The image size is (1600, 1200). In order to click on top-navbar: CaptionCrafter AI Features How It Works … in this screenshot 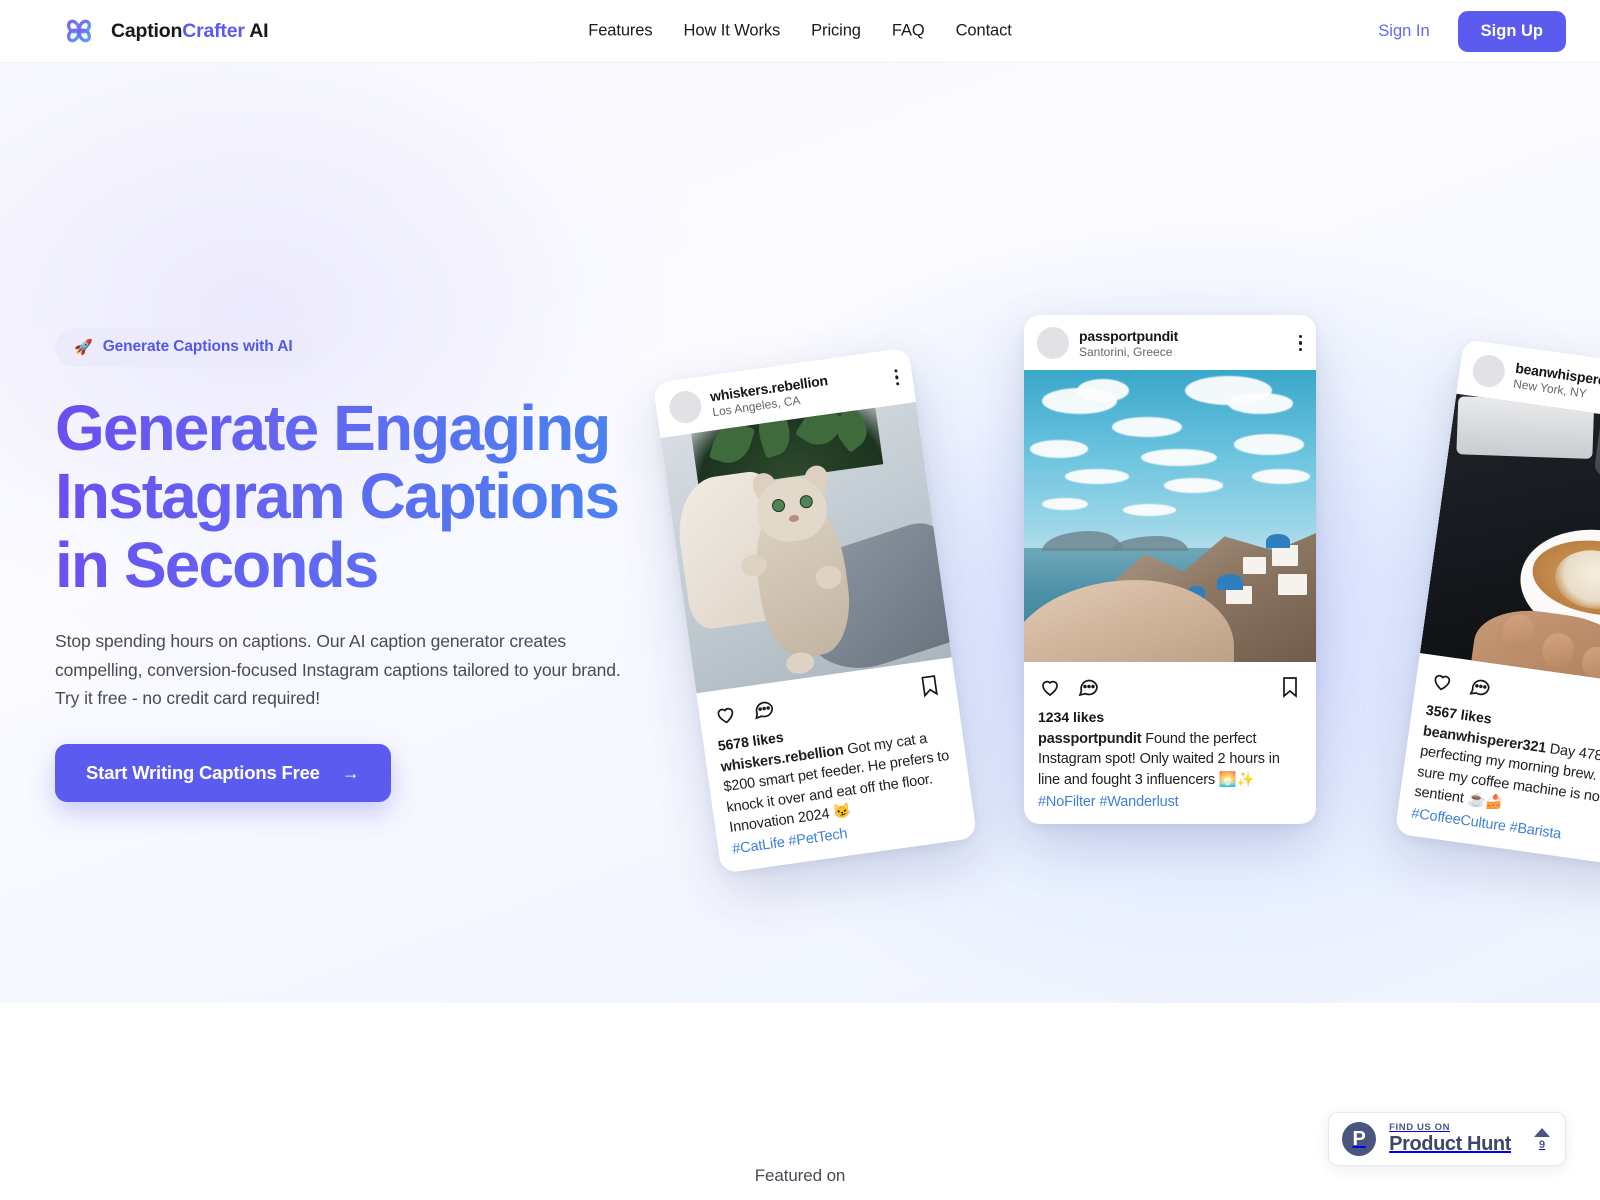, I will do `click(800, 31)`.